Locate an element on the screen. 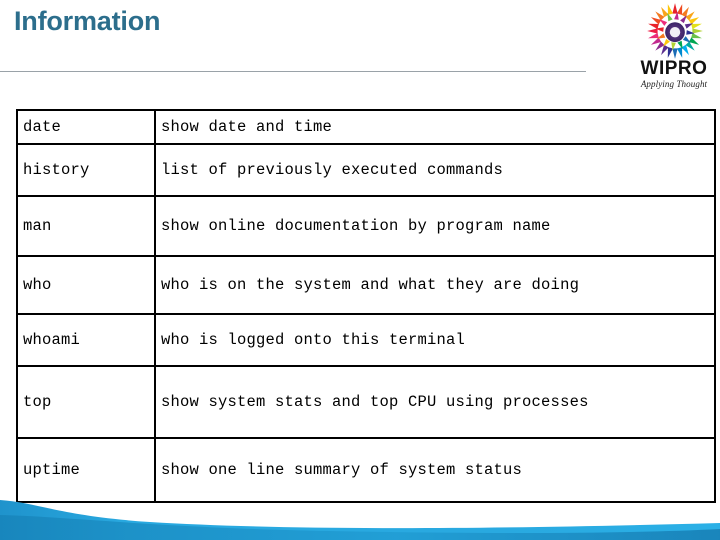 The image size is (720, 540). description-cell: who is logged onto this terminal is located at coordinates (435, 340).